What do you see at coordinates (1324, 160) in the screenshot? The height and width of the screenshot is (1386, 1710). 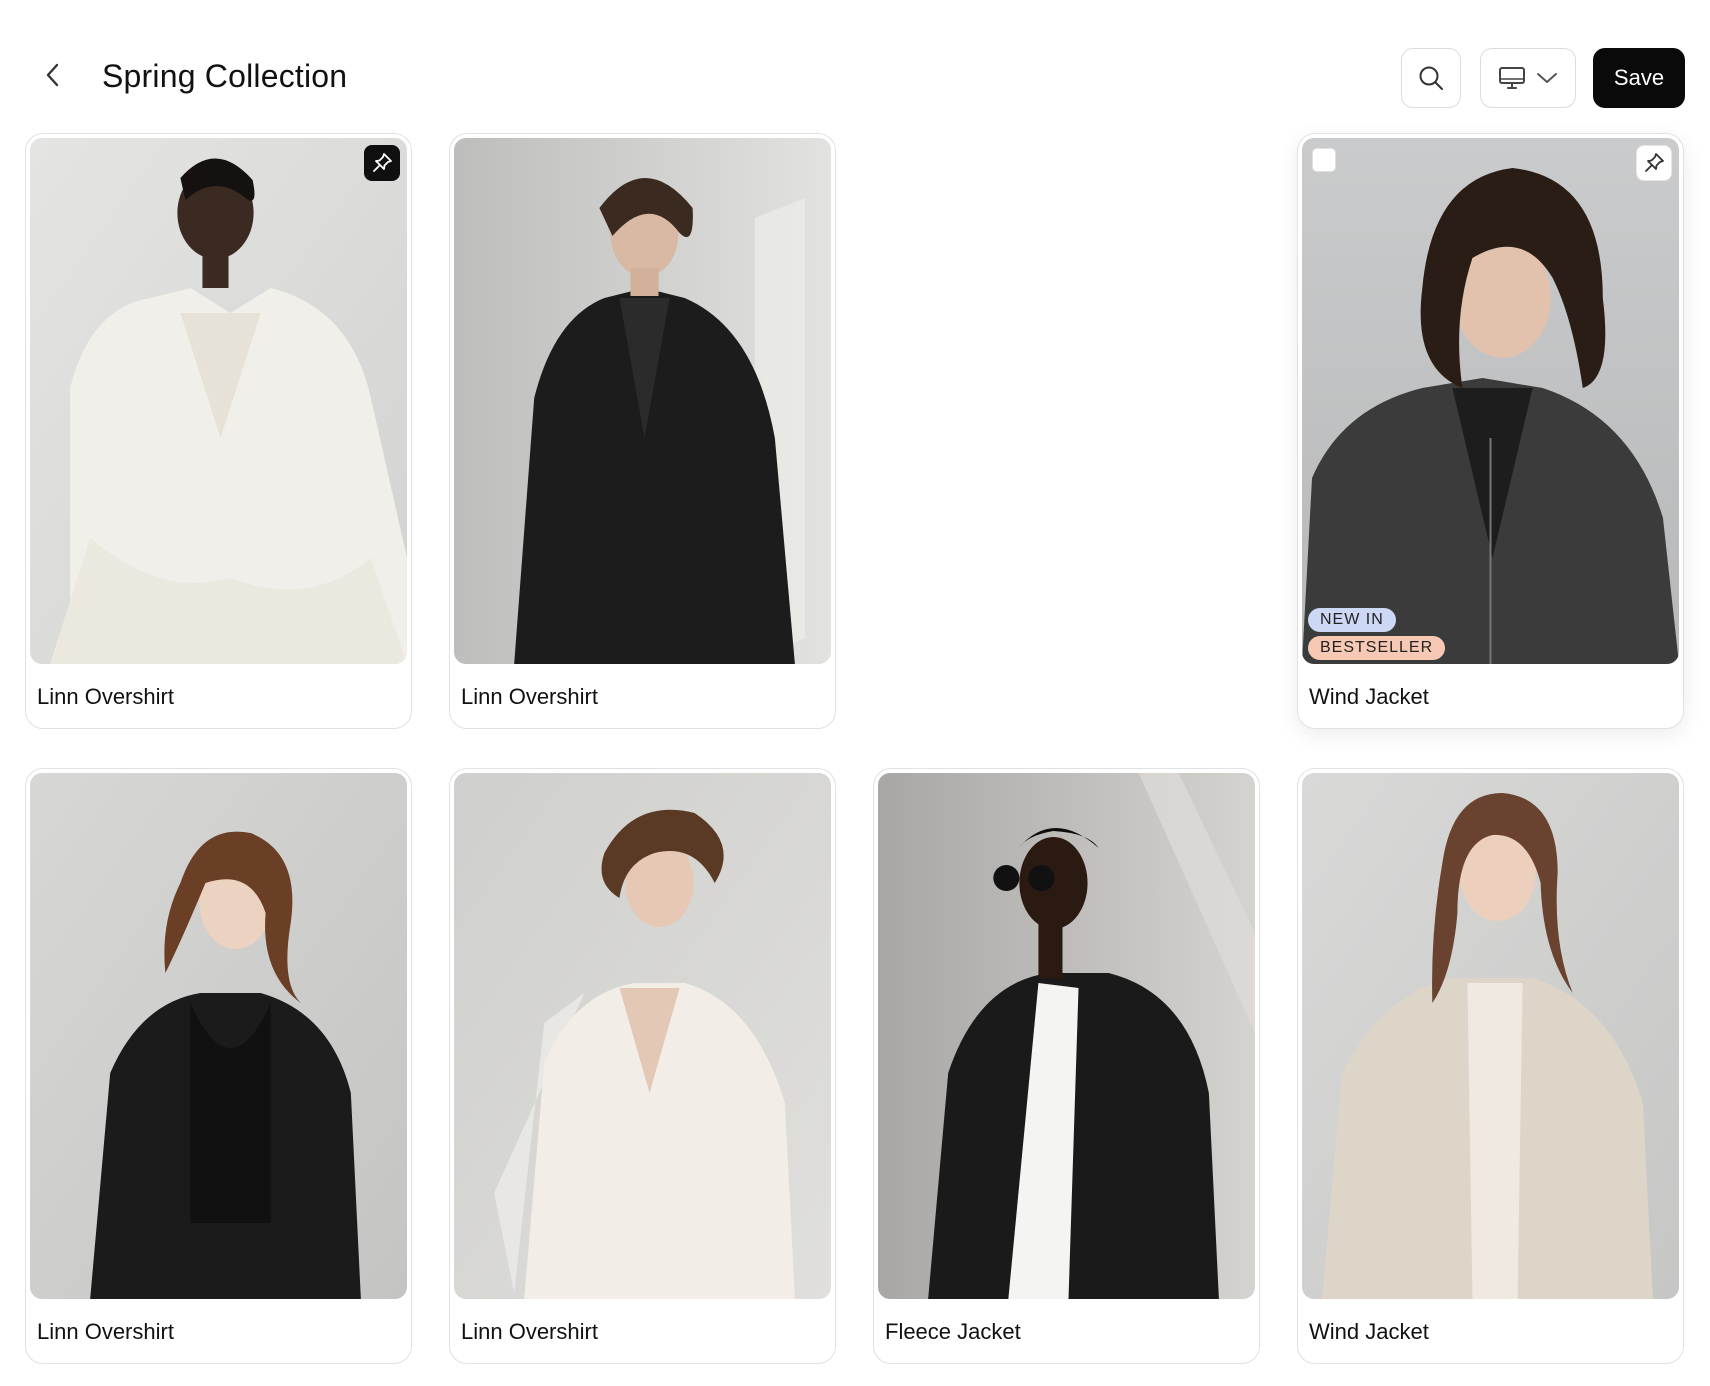 I see `select-checkbox` at bounding box center [1324, 160].